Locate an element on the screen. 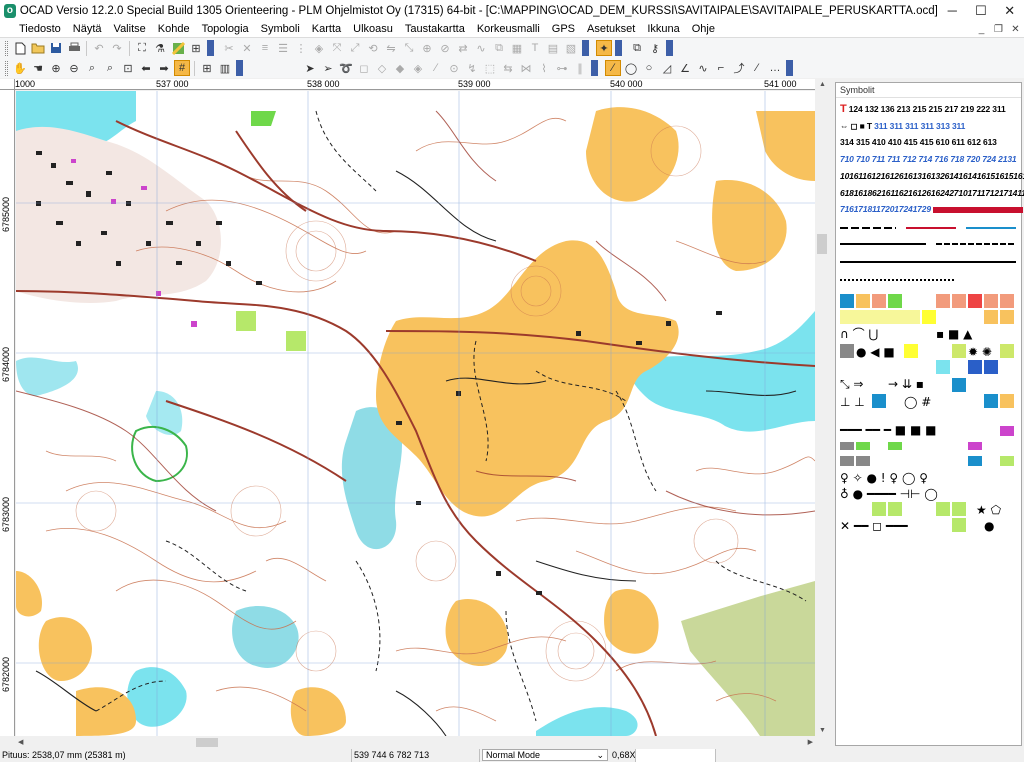 The height and width of the screenshot is (762, 1024). horizontal-scroll-thumb is located at coordinates (207, 742).